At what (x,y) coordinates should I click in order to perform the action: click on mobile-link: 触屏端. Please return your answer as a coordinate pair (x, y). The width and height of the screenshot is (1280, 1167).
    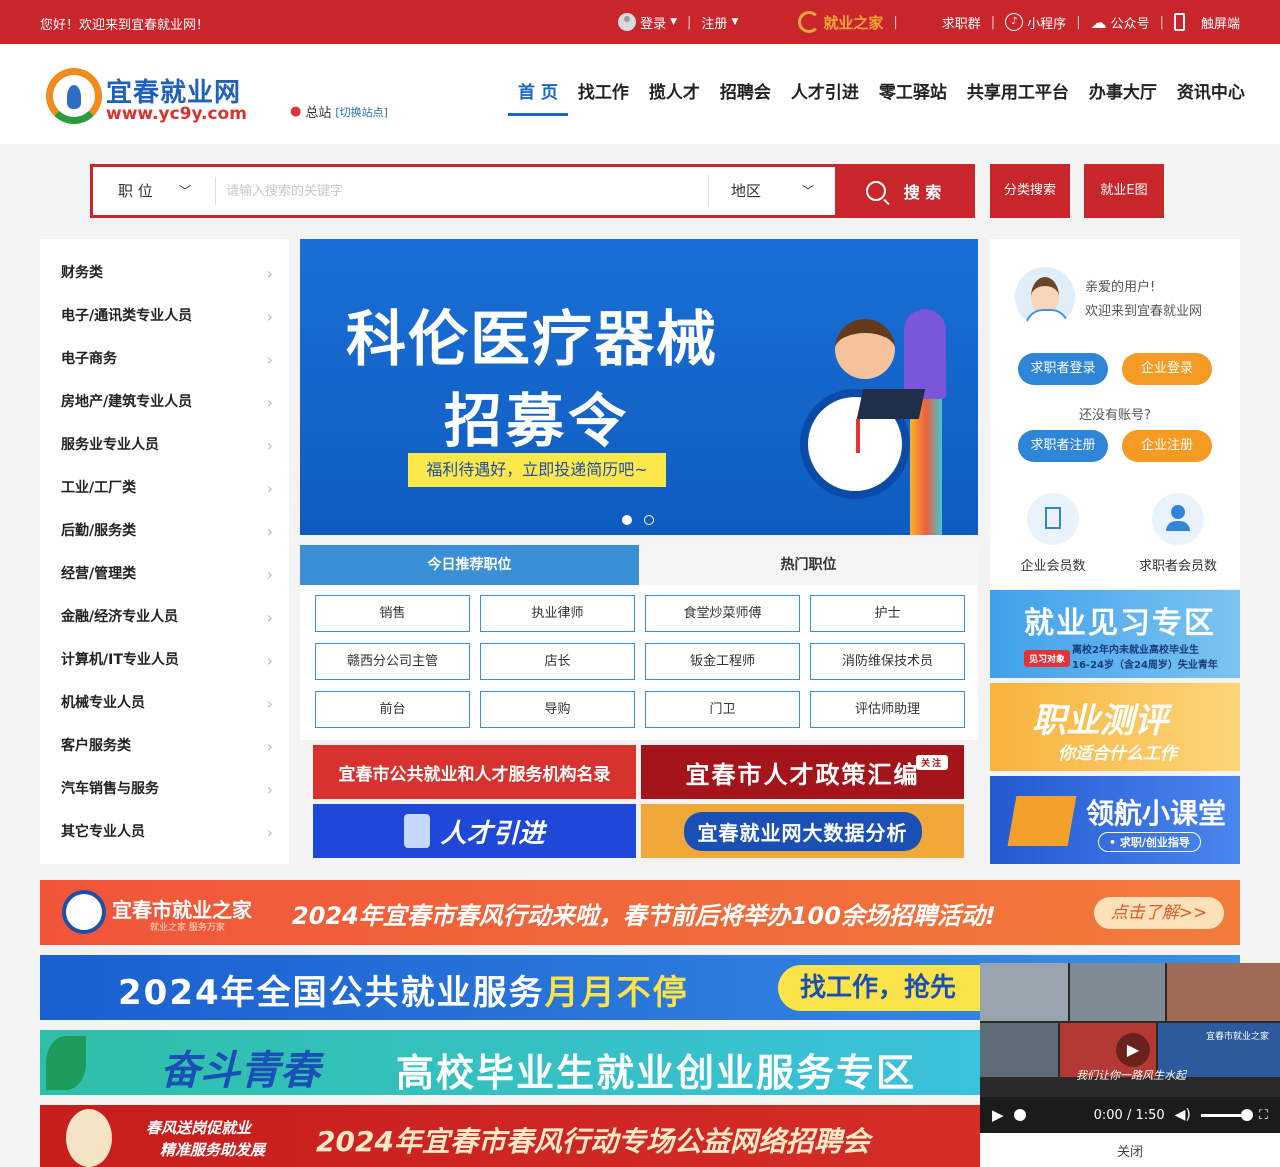
    Looking at the image, I should click on (1206, 22).